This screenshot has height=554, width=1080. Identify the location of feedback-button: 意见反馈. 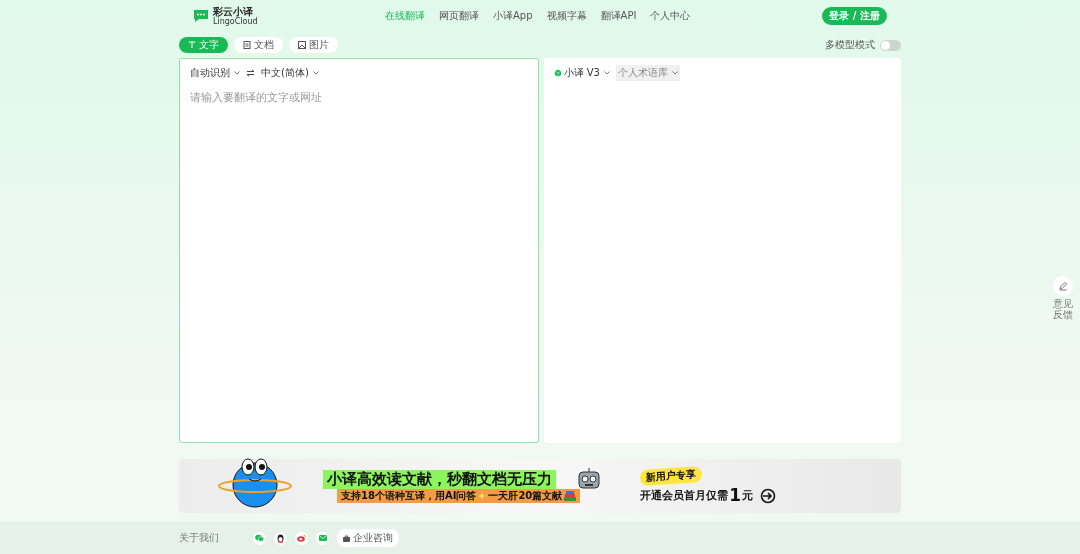
(1063, 298).